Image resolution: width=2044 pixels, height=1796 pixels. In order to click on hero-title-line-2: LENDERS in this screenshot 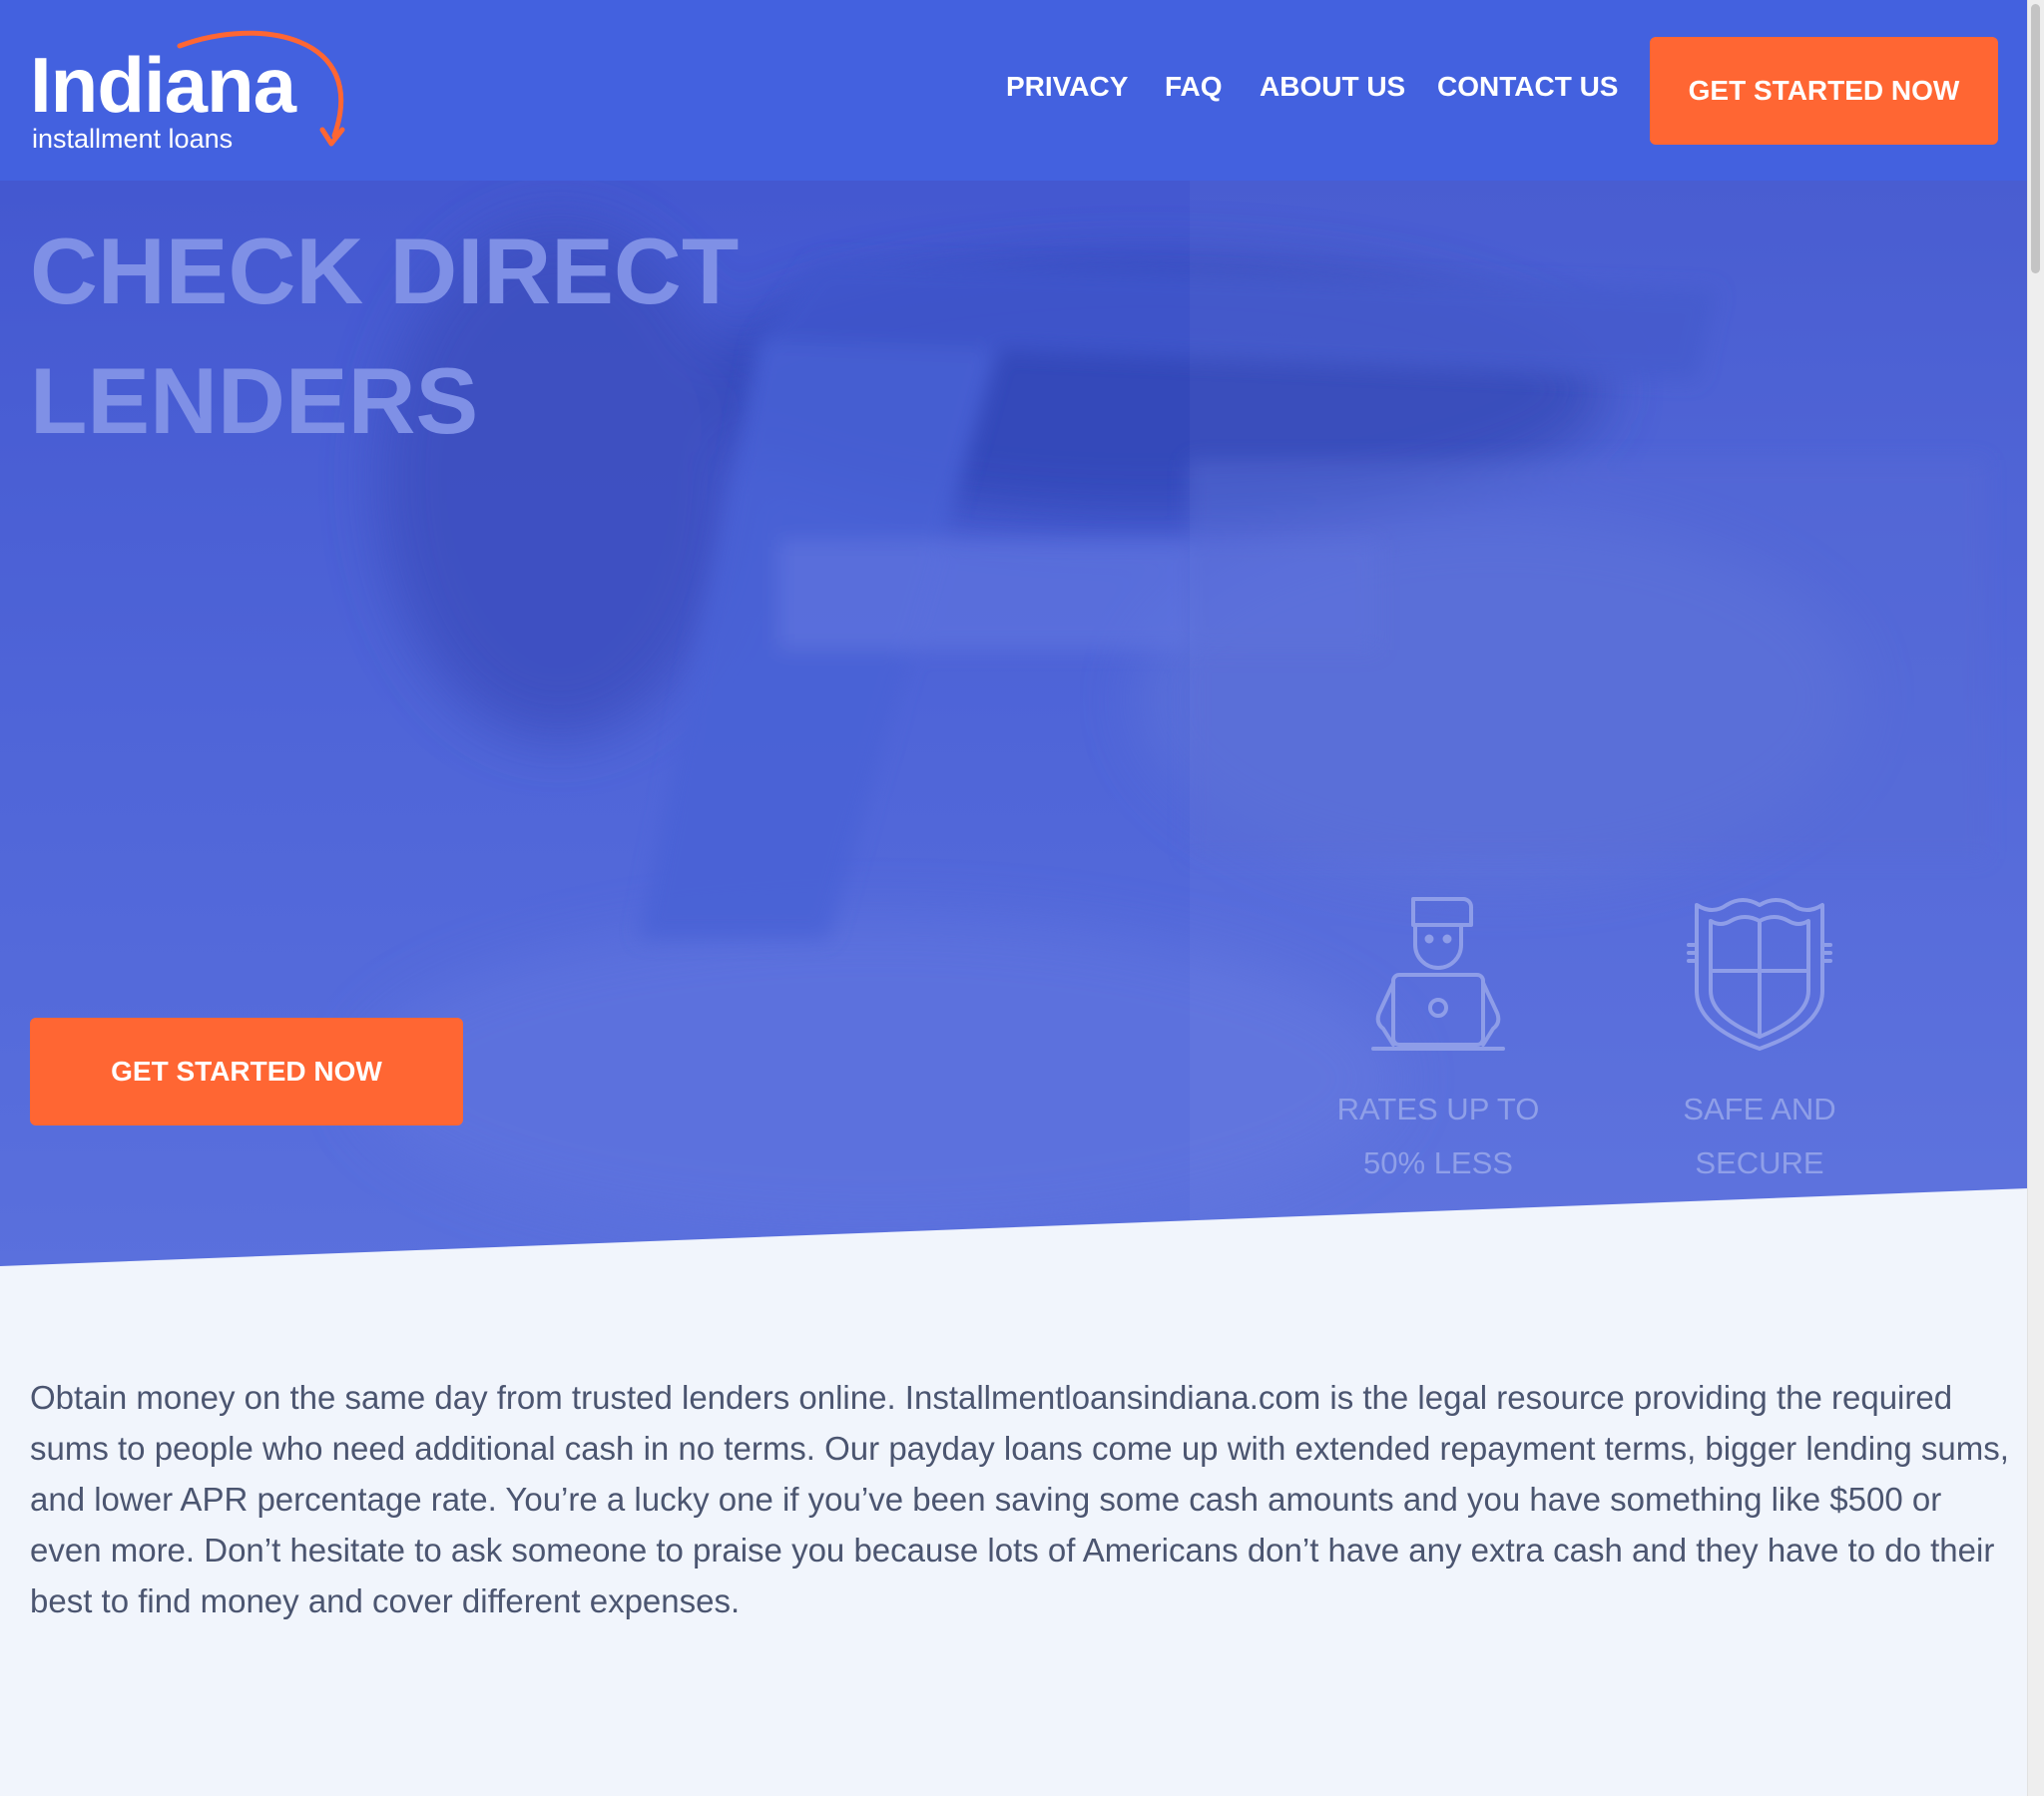, I will do `click(254, 400)`.